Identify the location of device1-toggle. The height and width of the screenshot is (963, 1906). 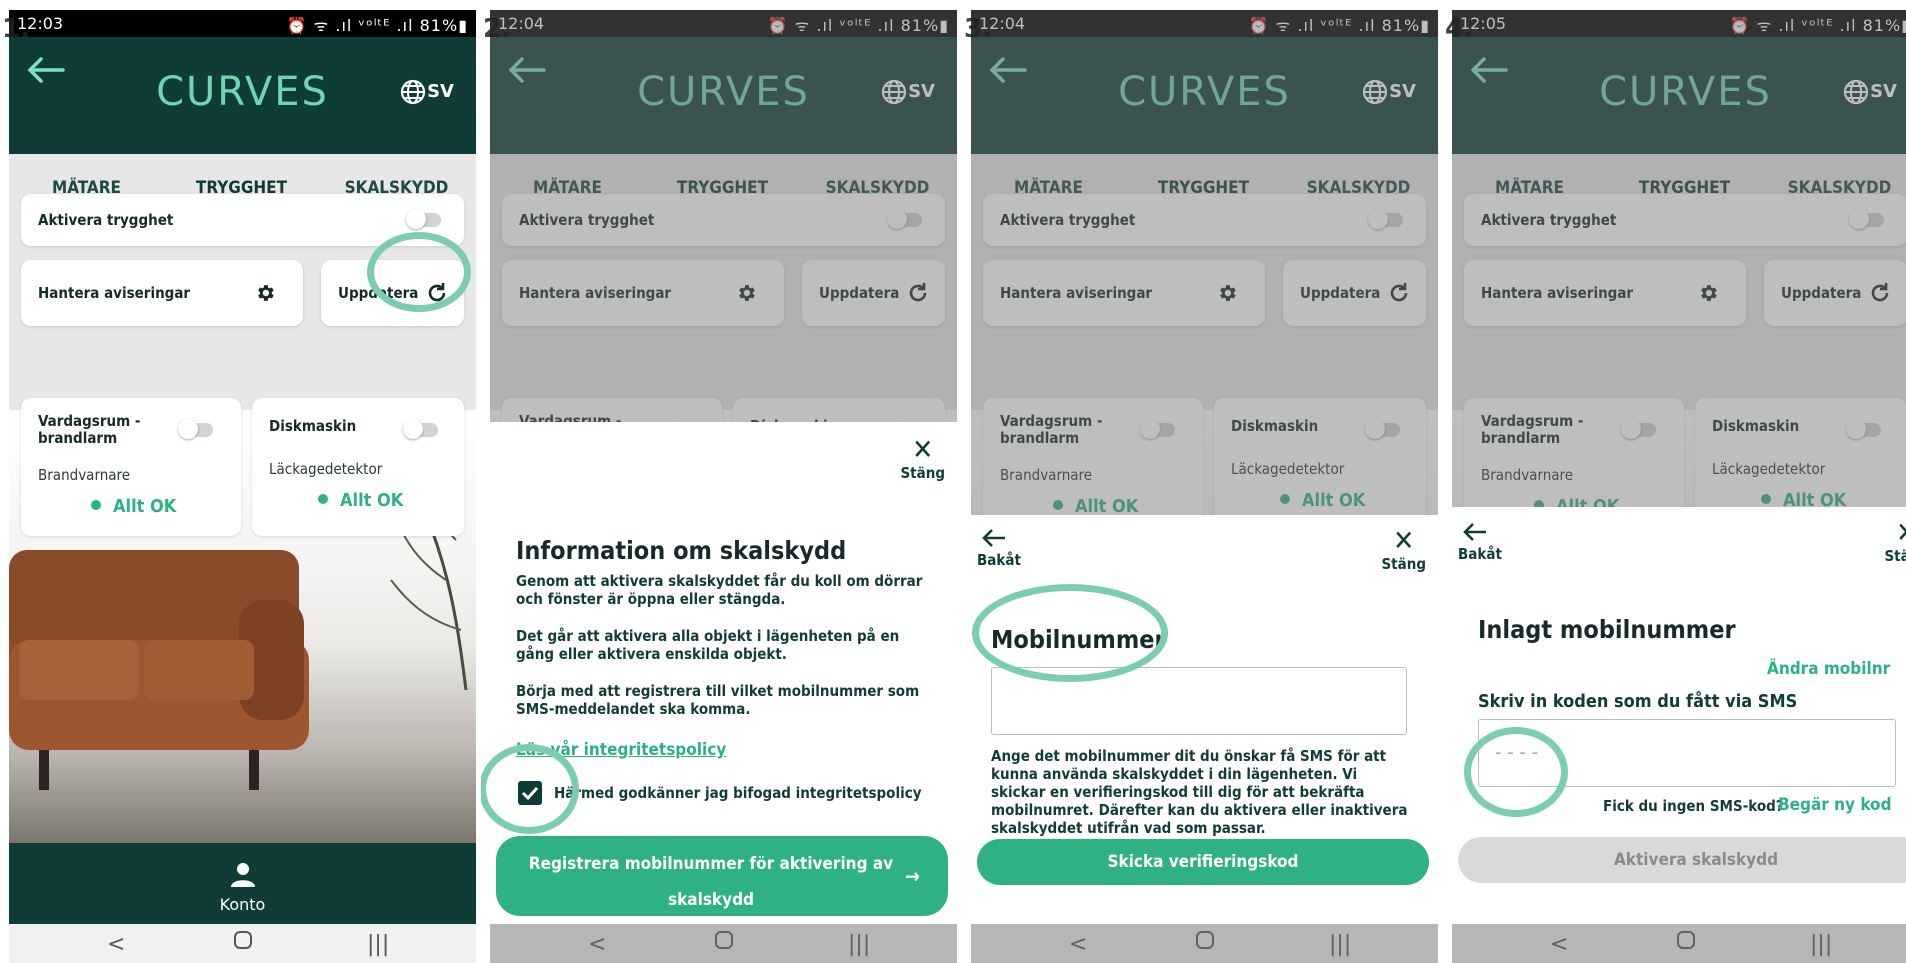
(195, 429).